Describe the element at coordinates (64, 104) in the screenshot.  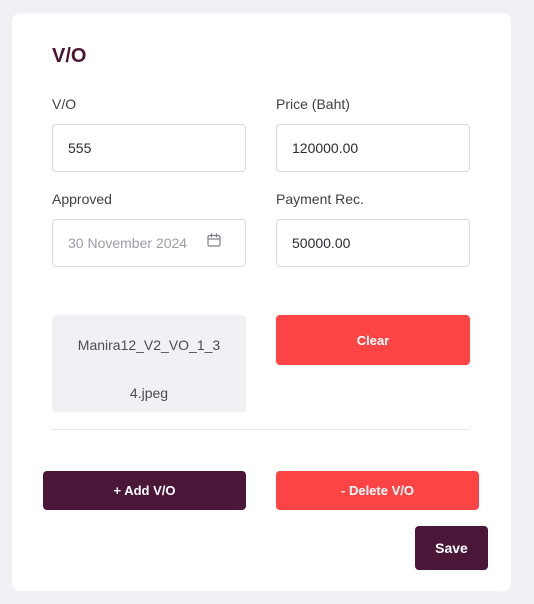
I see `vo-label: V/O` at that location.